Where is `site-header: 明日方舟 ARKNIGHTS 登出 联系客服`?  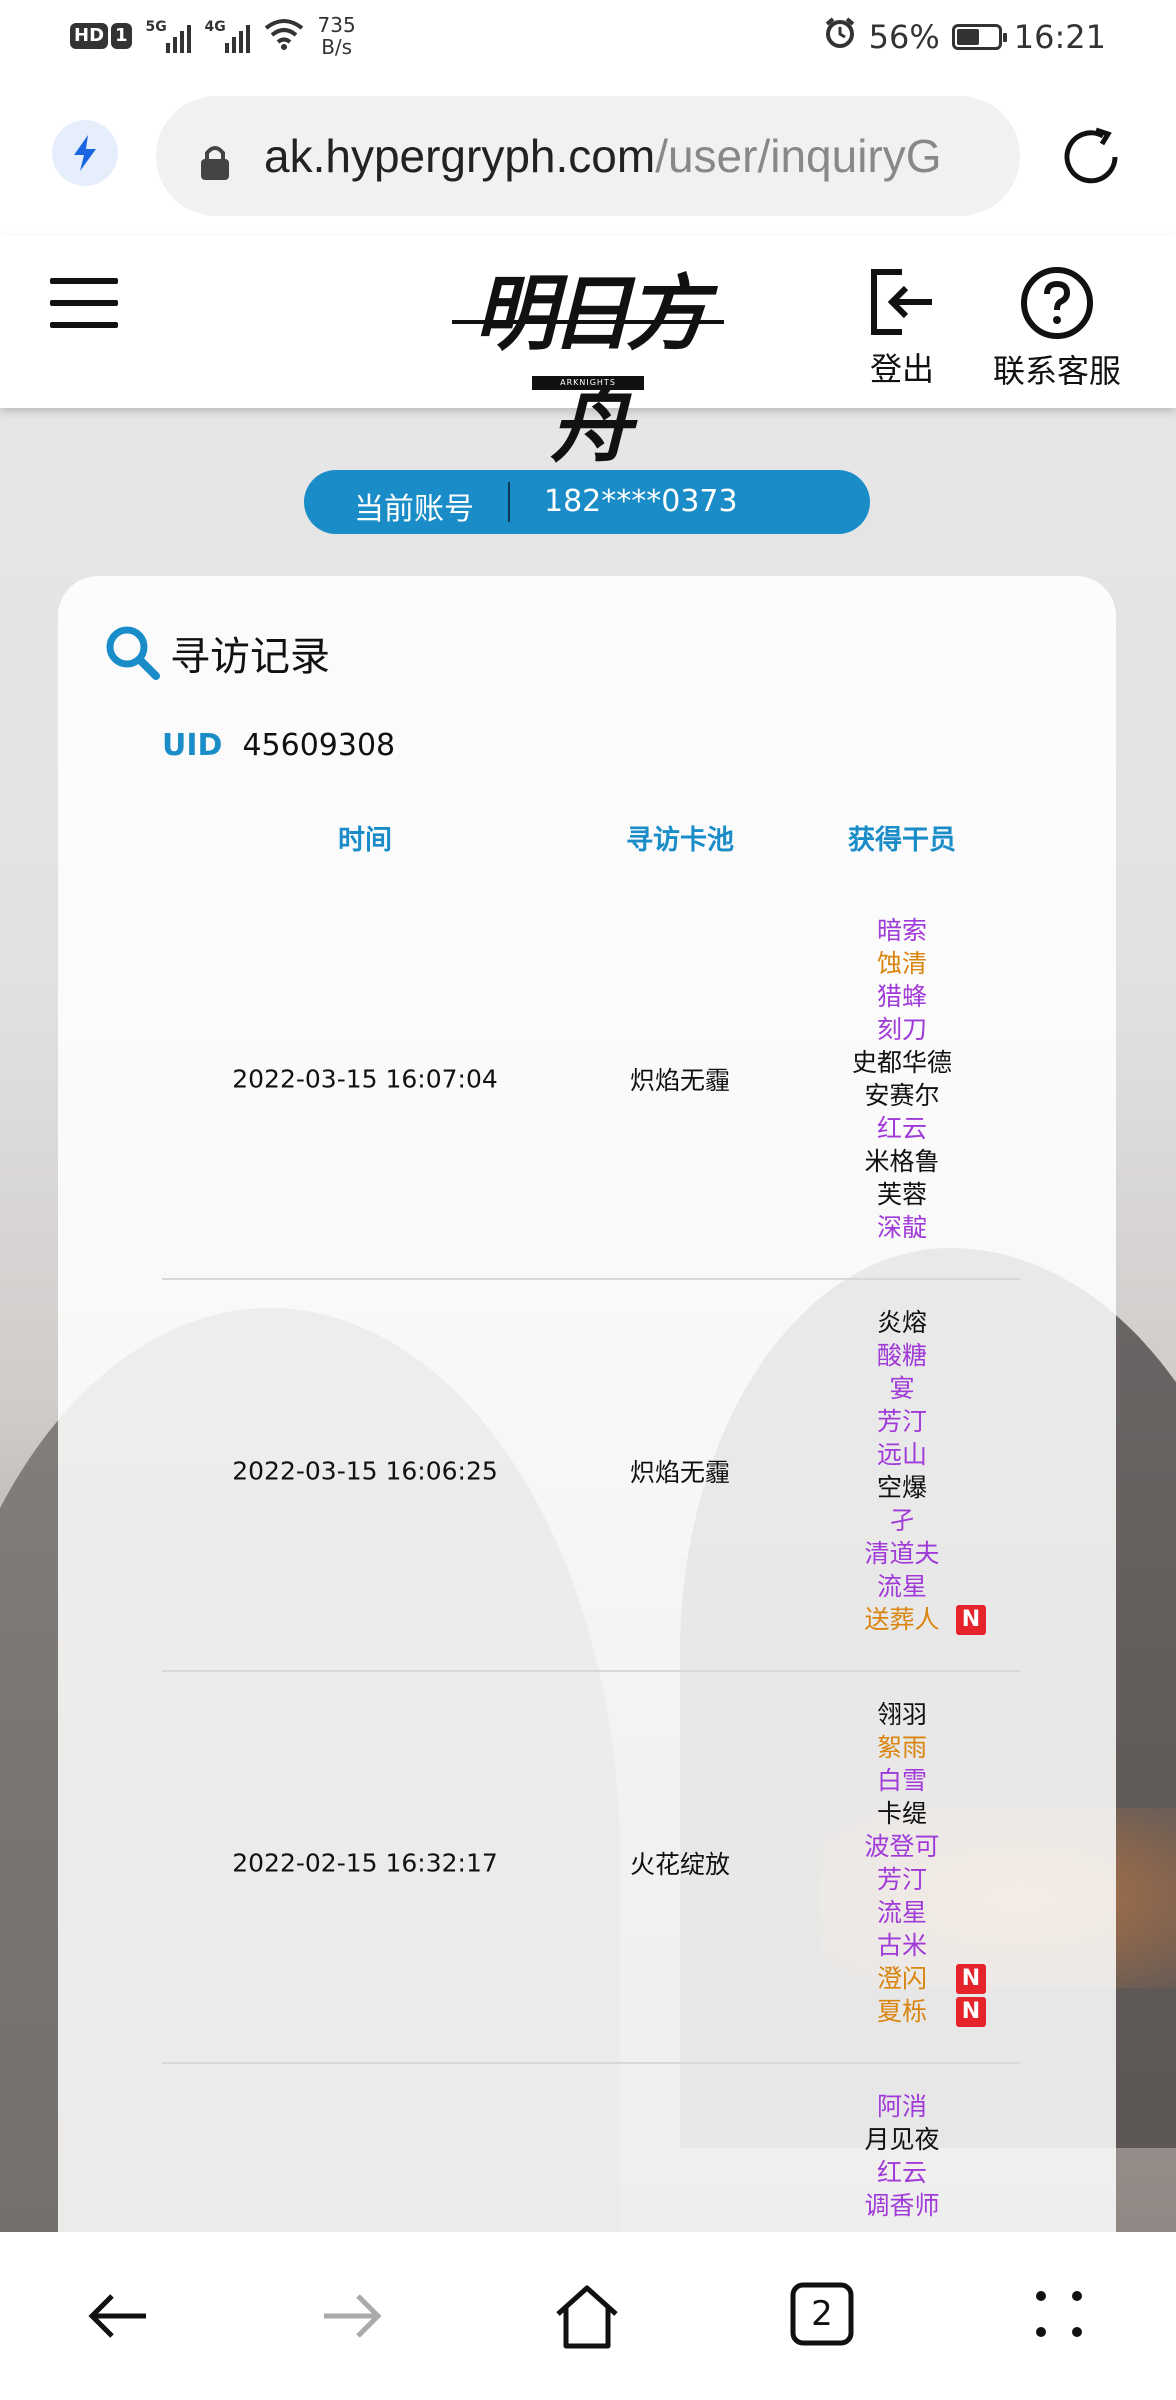 site-header: 明日方舟 ARKNIGHTS 登出 联系客服 is located at coordinates (588, 355).